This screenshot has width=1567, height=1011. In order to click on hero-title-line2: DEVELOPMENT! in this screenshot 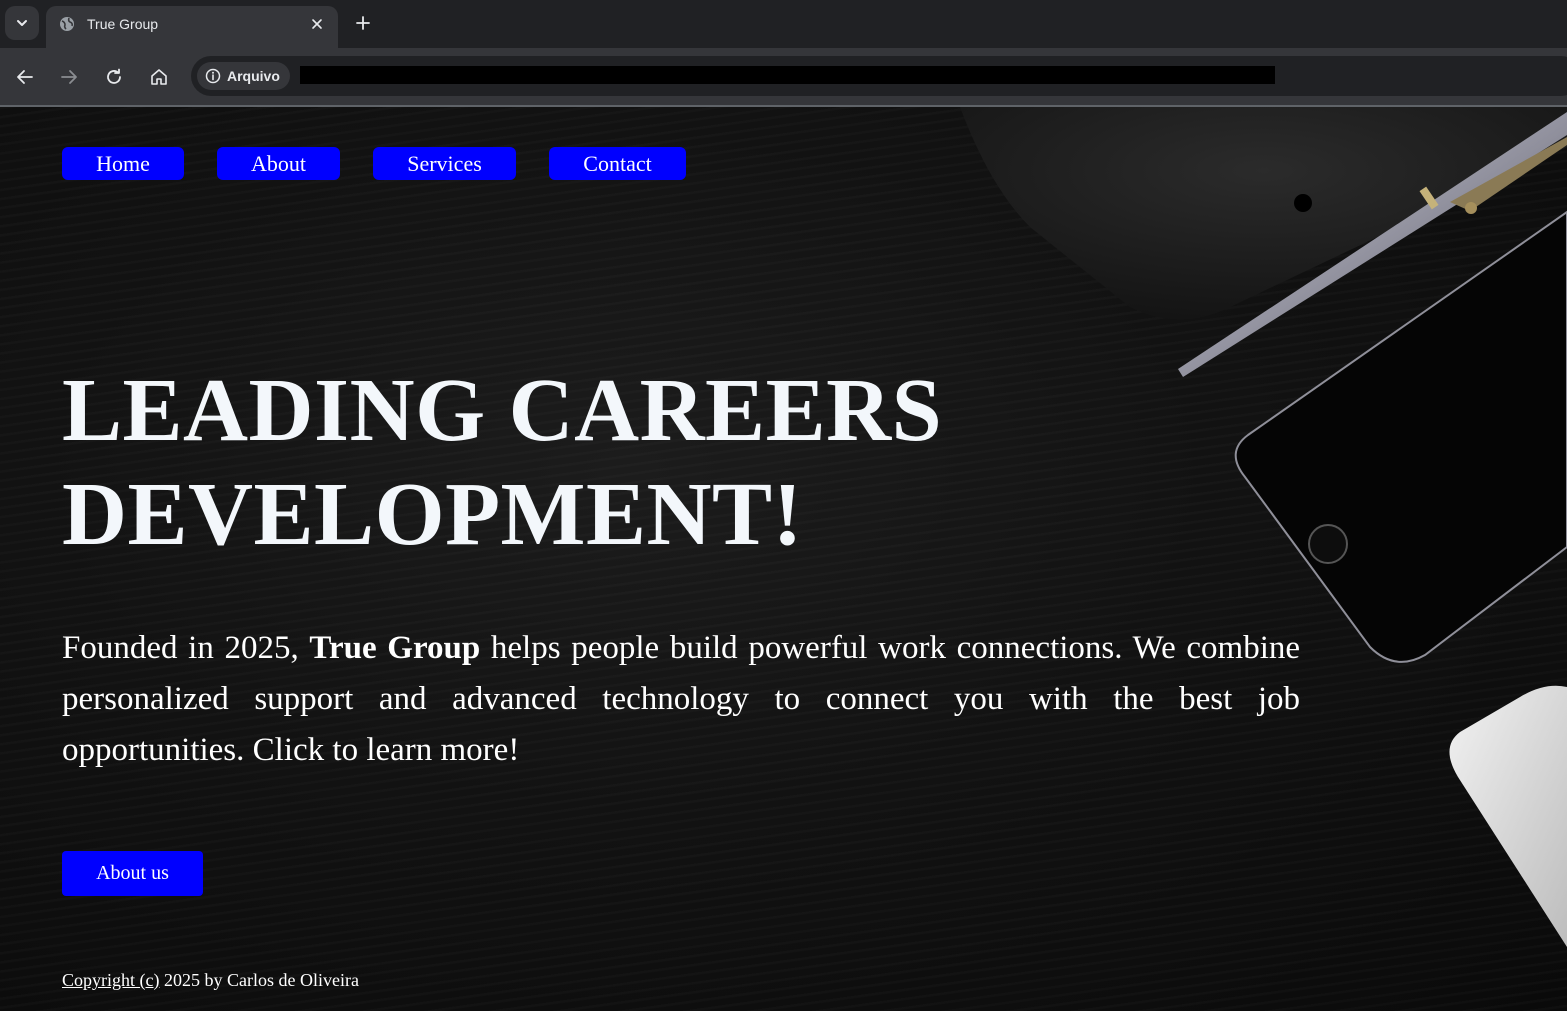, I will do `click(433, 514)`.